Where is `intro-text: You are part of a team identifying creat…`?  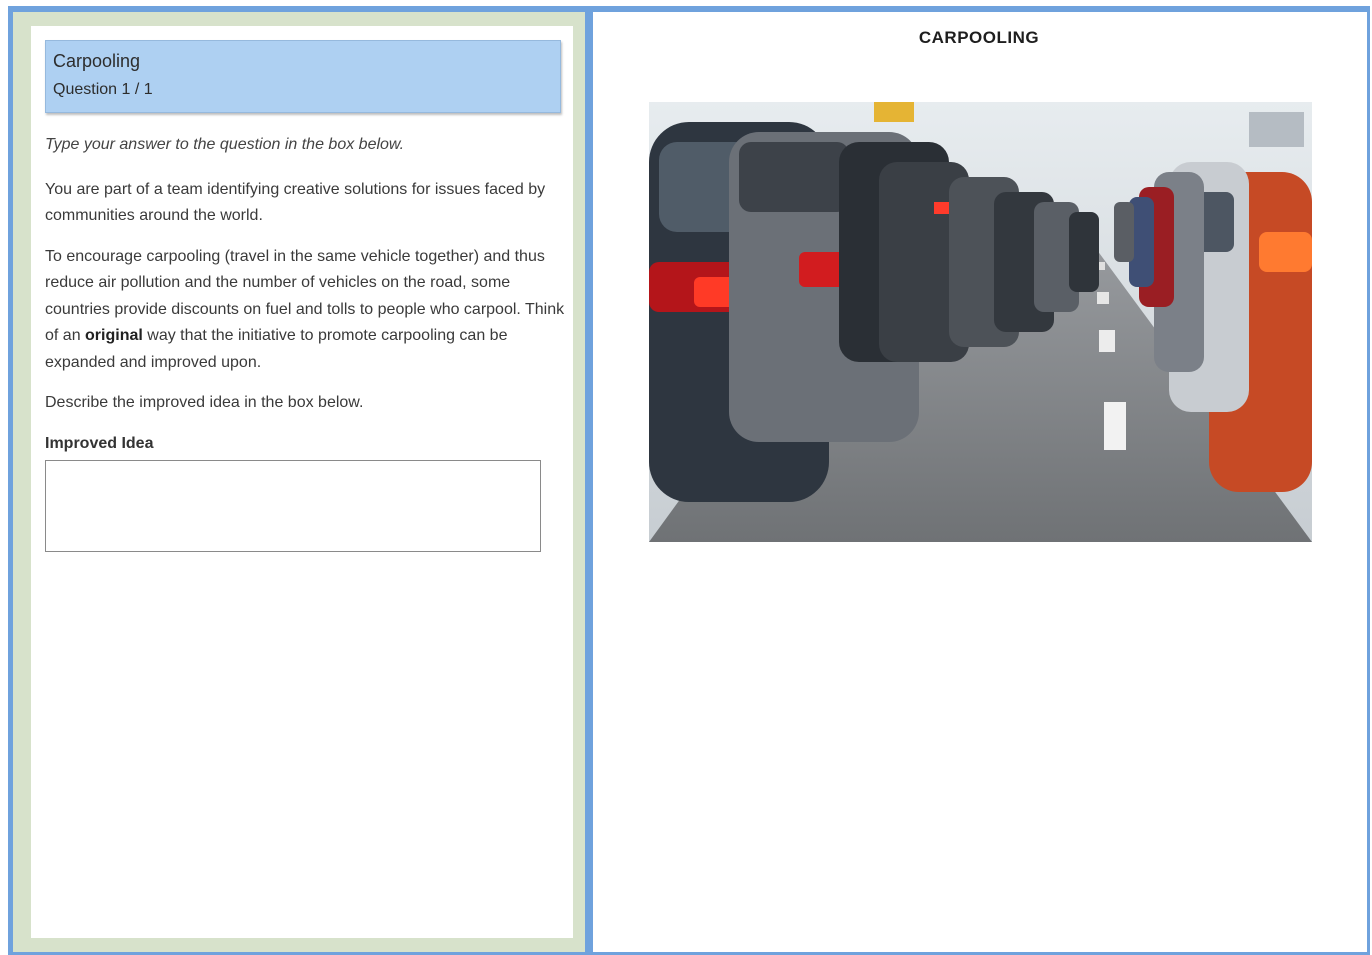
intro-text: You are part of a team identifying creat… is located at coordinates (295, 202).